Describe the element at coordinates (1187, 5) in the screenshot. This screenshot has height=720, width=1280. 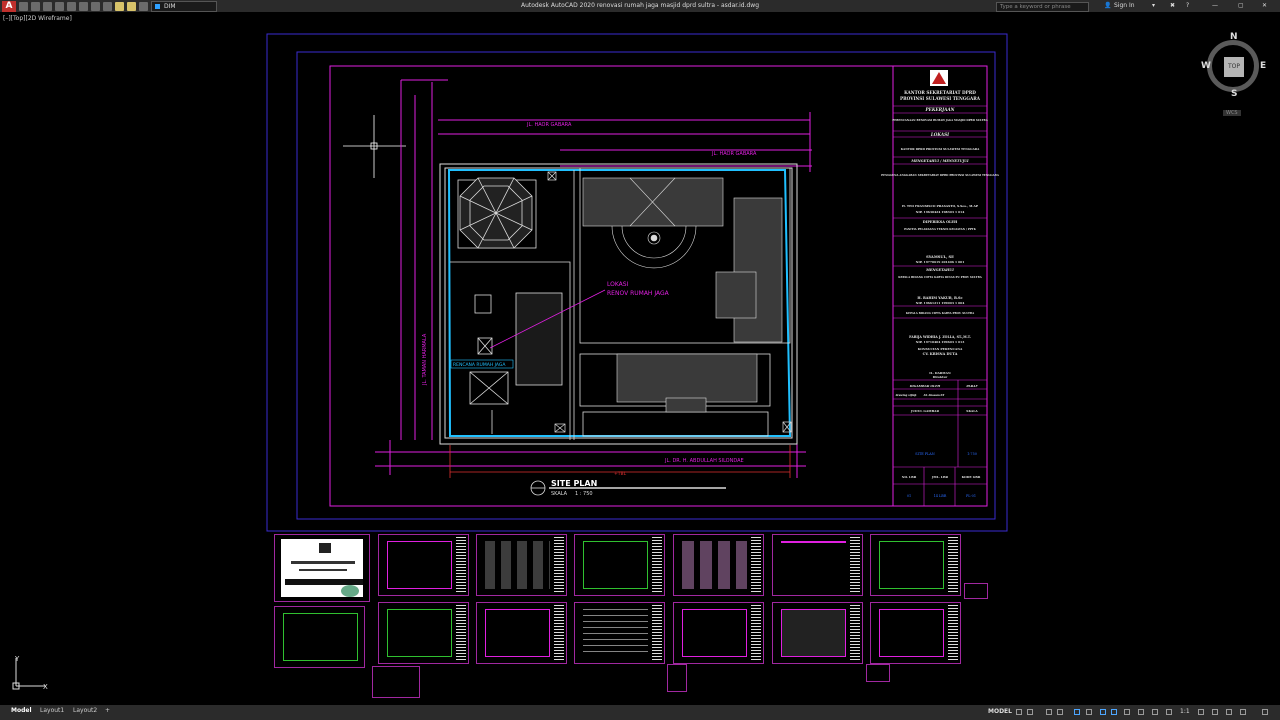
I see `help-icon: ?` at that location.